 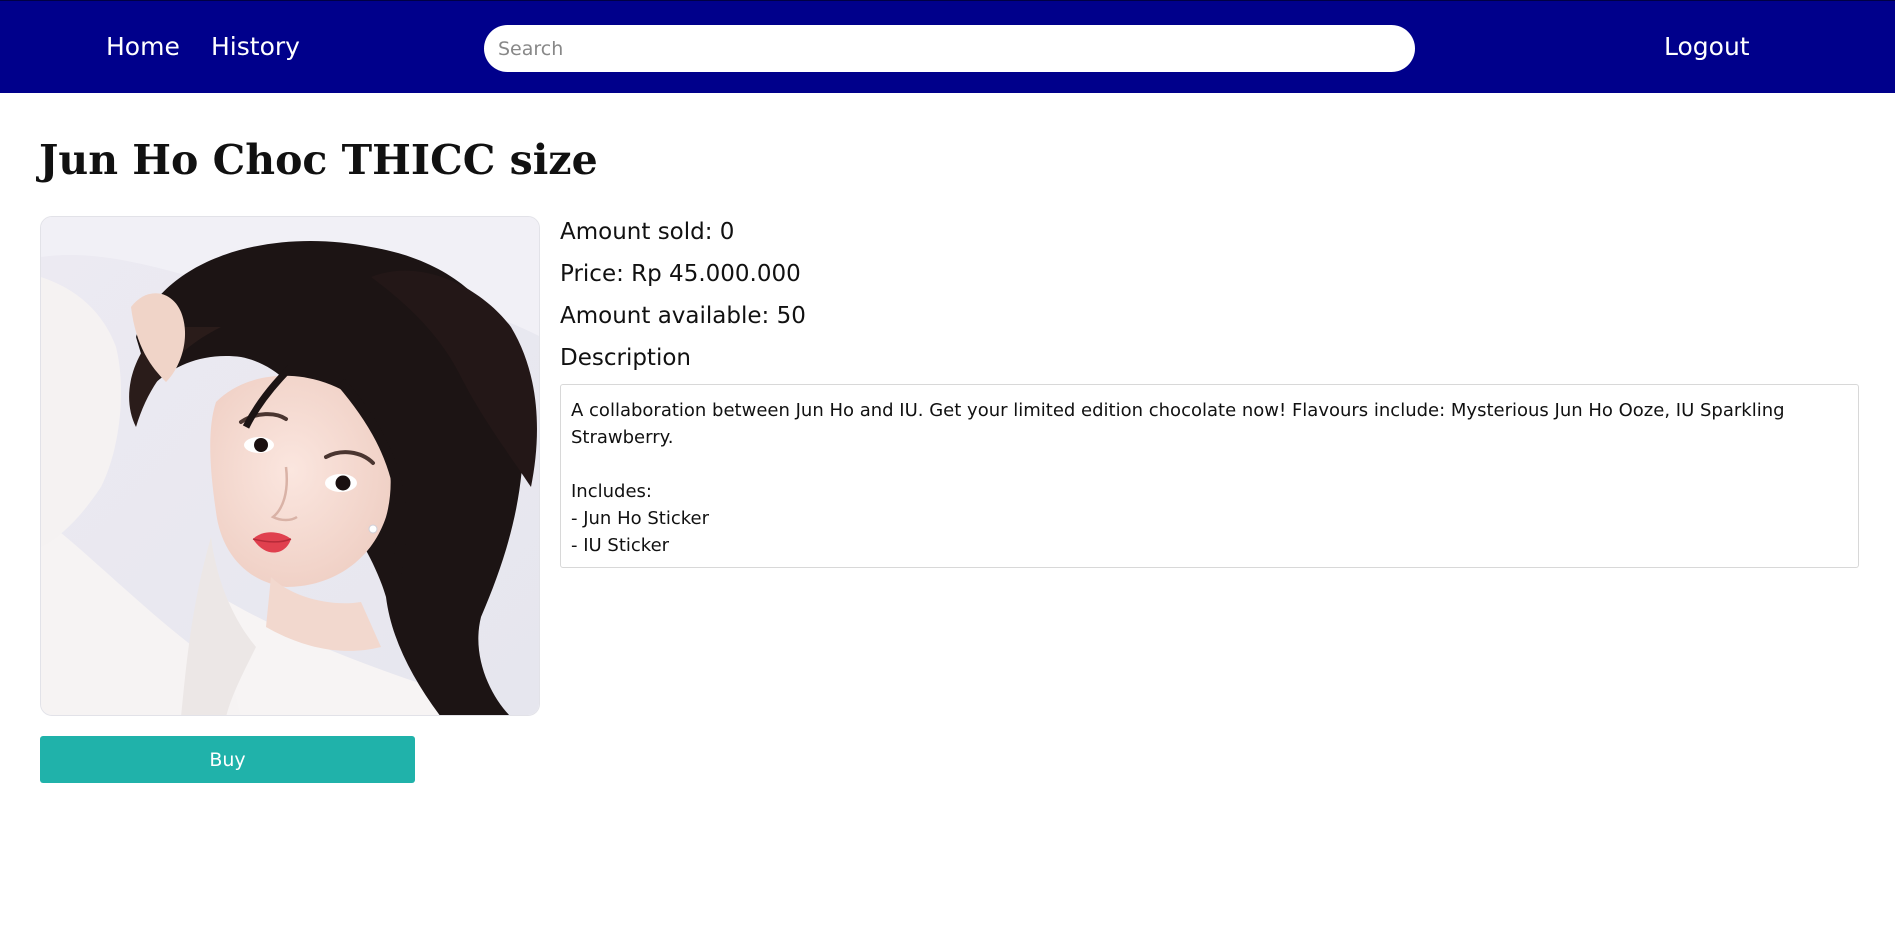 I want to click on search-input, so click(x=949, y=48).